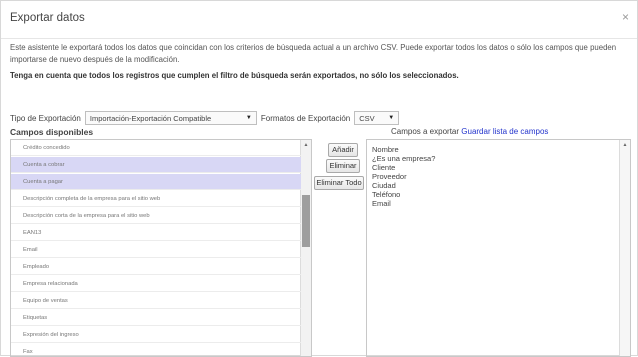 The height and width of the screenshot is (357, 638). Describe the element at coordinates (319, 20) in the screenshot. I see `dialog-titlebar: Exportar datos ×` at that location.